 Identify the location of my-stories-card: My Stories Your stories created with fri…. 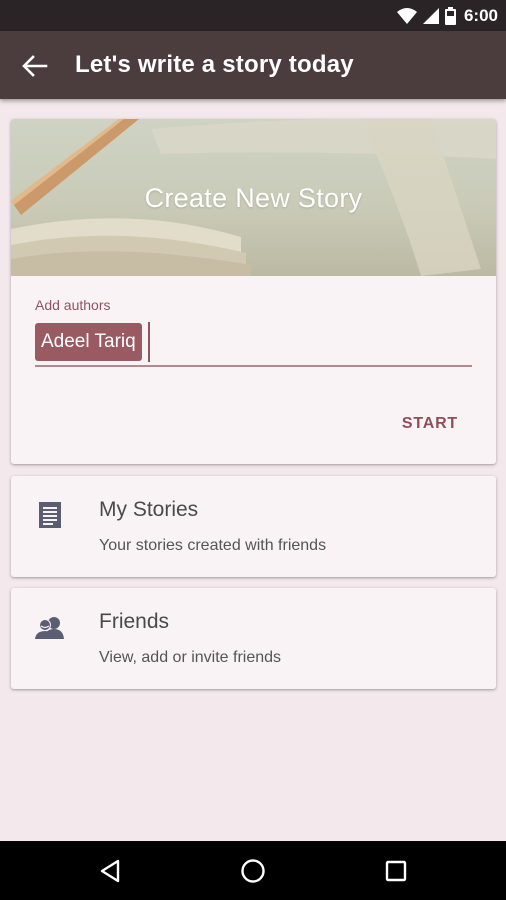
(253, 526).